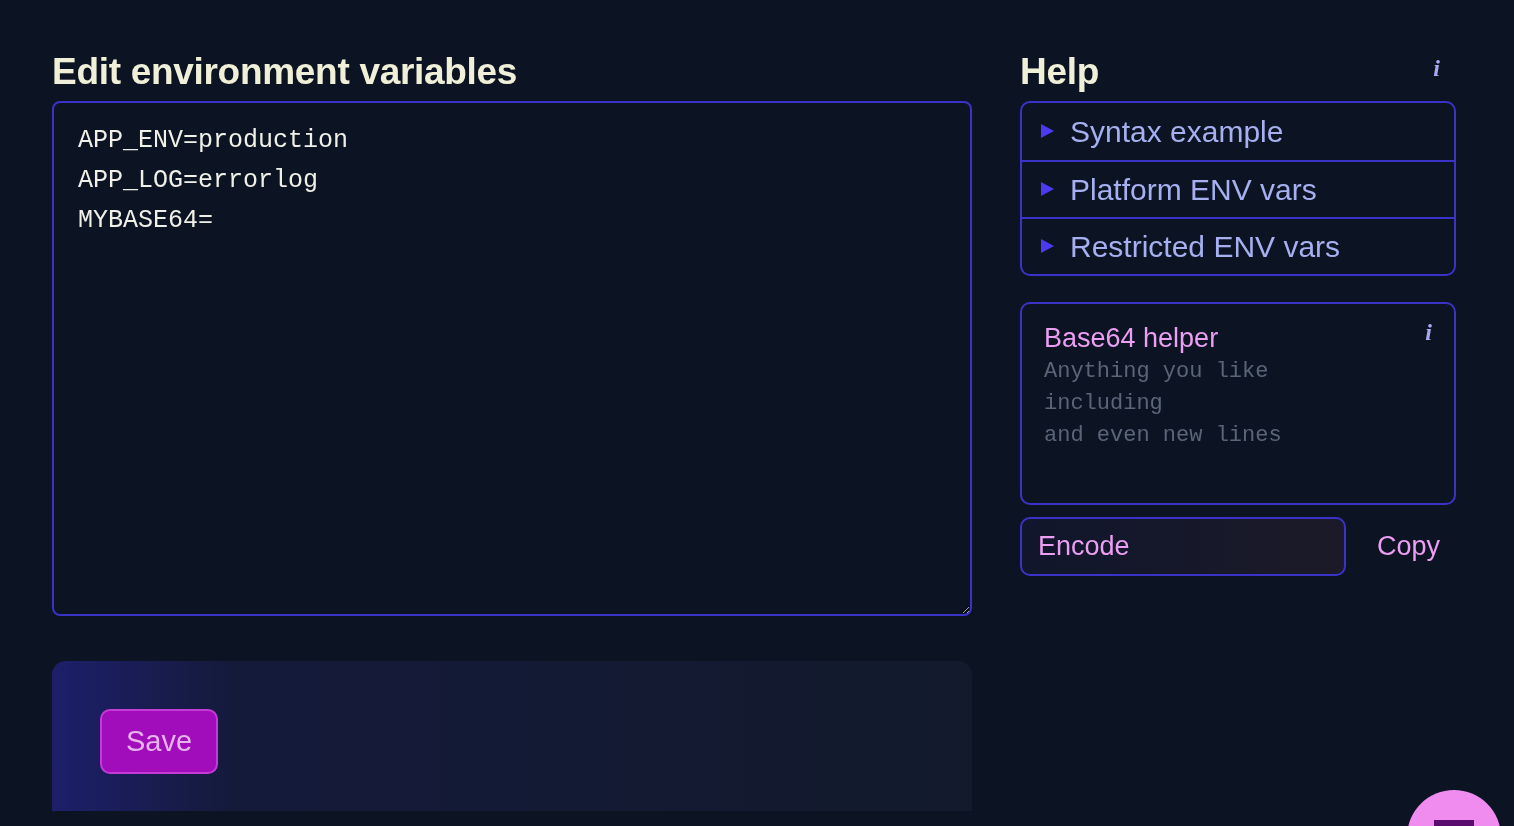  Describe the element at coordinates (1238, 188) in the screenshot. I see `accordion-item: Platform ENV vars` at that location.